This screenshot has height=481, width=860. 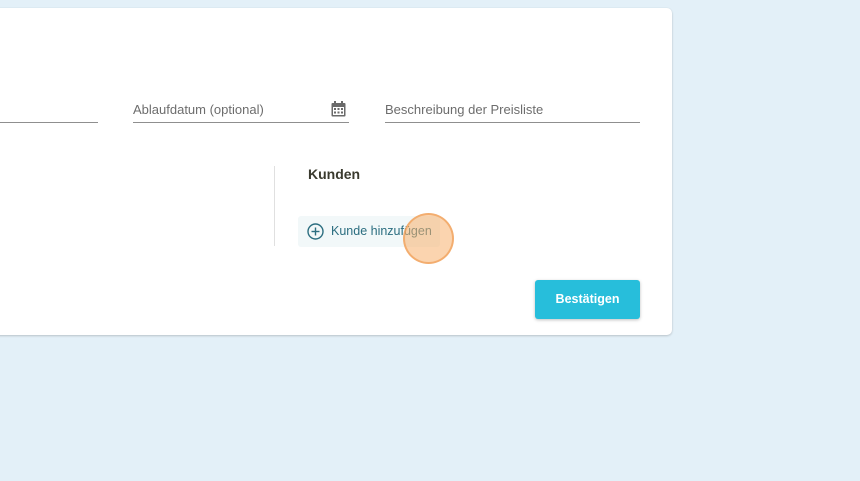 I want to click on description-label: Beschreibung der Preisliste, so click(x=464, y=109).